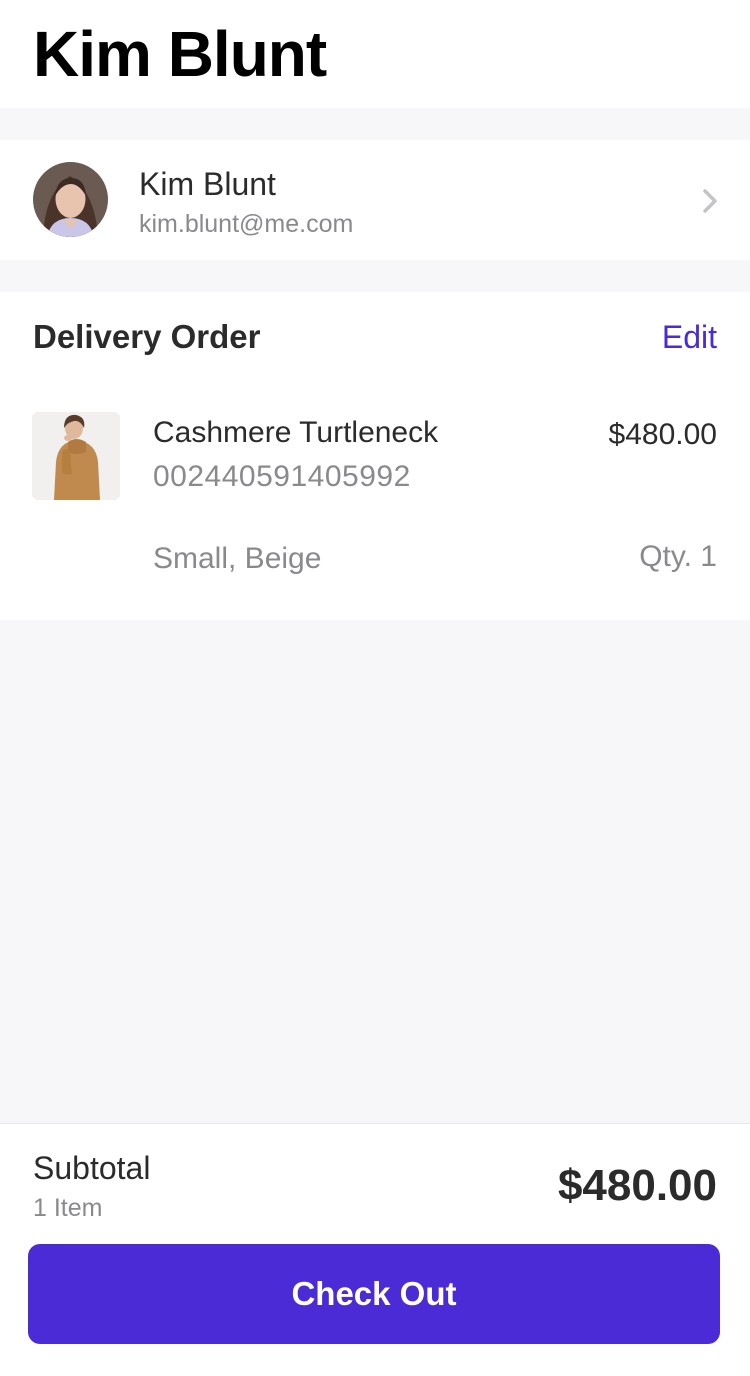 This screenshot has width=750, height=1376. I want to click on subtotal-amount: $480.00, so click(637, 1185).